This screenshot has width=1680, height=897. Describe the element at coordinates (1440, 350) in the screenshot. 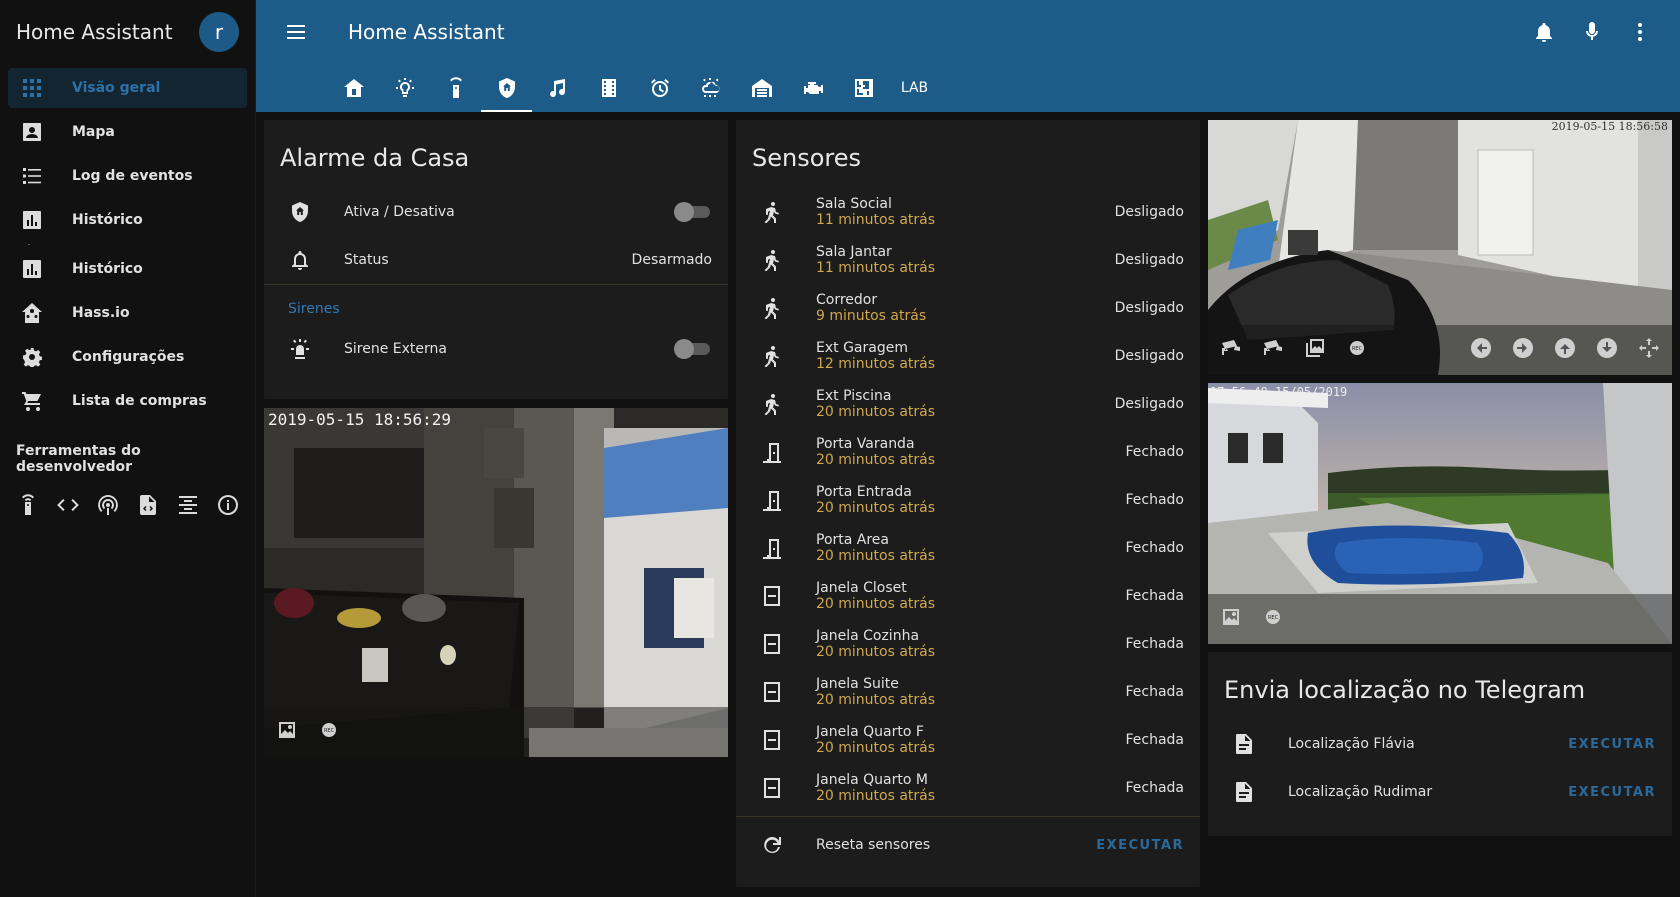

I see `garage-camera-controls: REC` at that location.